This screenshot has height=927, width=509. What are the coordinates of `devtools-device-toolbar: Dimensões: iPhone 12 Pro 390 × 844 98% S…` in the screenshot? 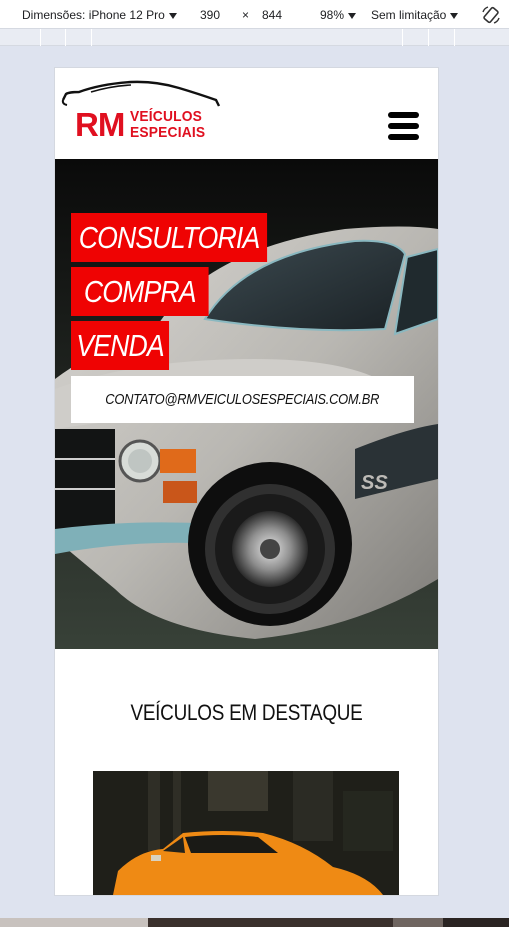 It's located at (254, 14).